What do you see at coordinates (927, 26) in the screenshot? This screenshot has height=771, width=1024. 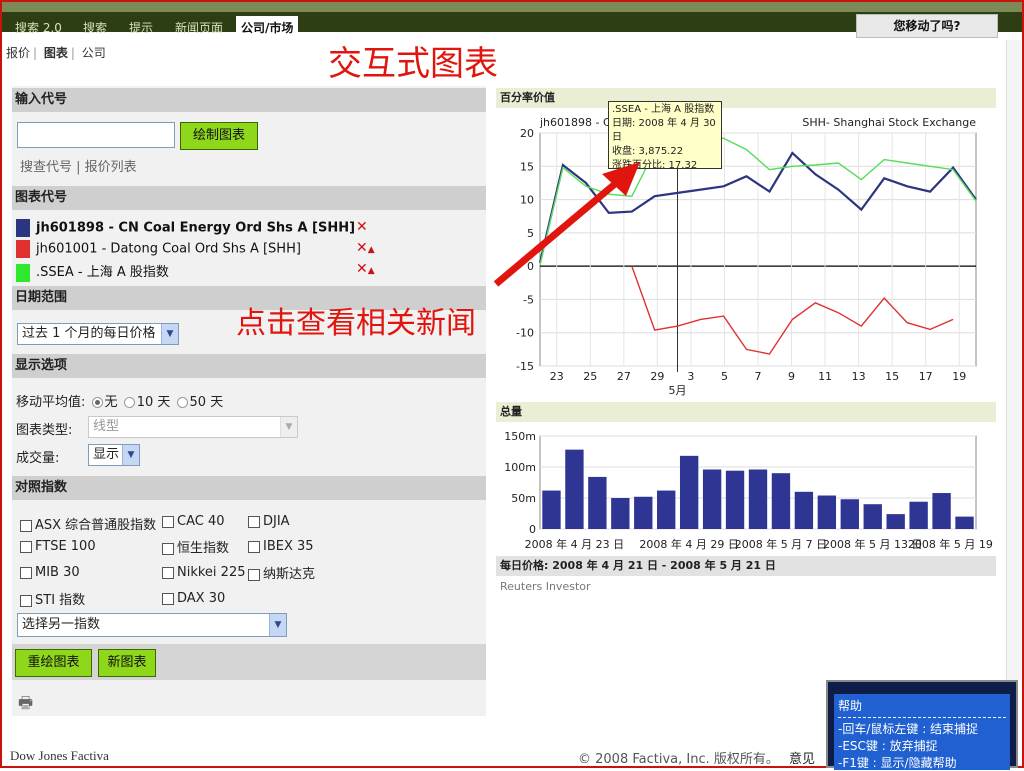 I see `moved-prompt: 您移动了吗?` at bounding box center [927, 26].